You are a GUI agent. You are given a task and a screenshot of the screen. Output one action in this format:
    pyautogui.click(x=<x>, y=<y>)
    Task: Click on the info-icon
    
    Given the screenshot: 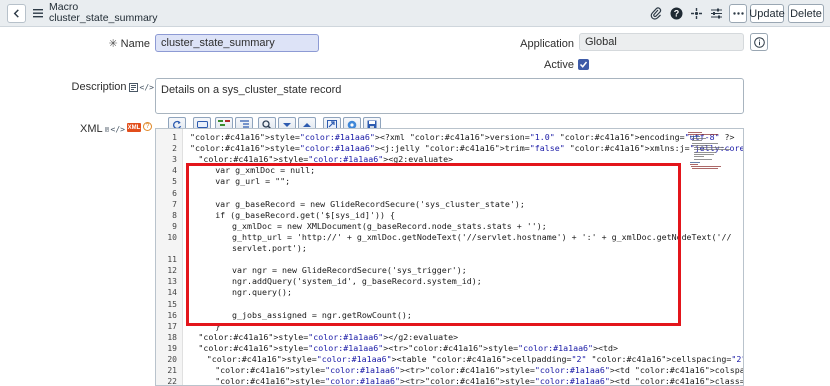 What is the action you would take?
    pyautogui.click(x=759, y=42)
    